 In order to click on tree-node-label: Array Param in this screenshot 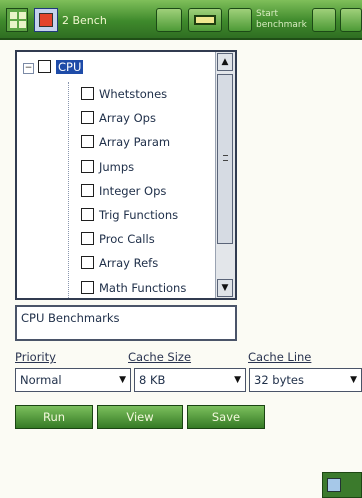, I will do `click(135, 142)`.